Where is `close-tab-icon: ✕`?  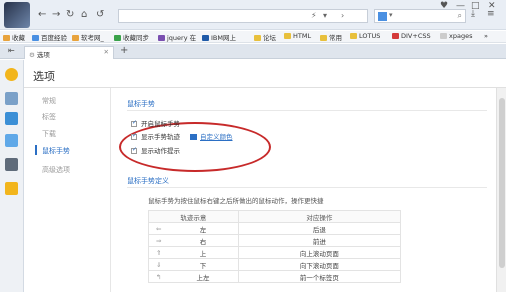
close-tab-icon: ✕ is located at coordinates (106, 52).